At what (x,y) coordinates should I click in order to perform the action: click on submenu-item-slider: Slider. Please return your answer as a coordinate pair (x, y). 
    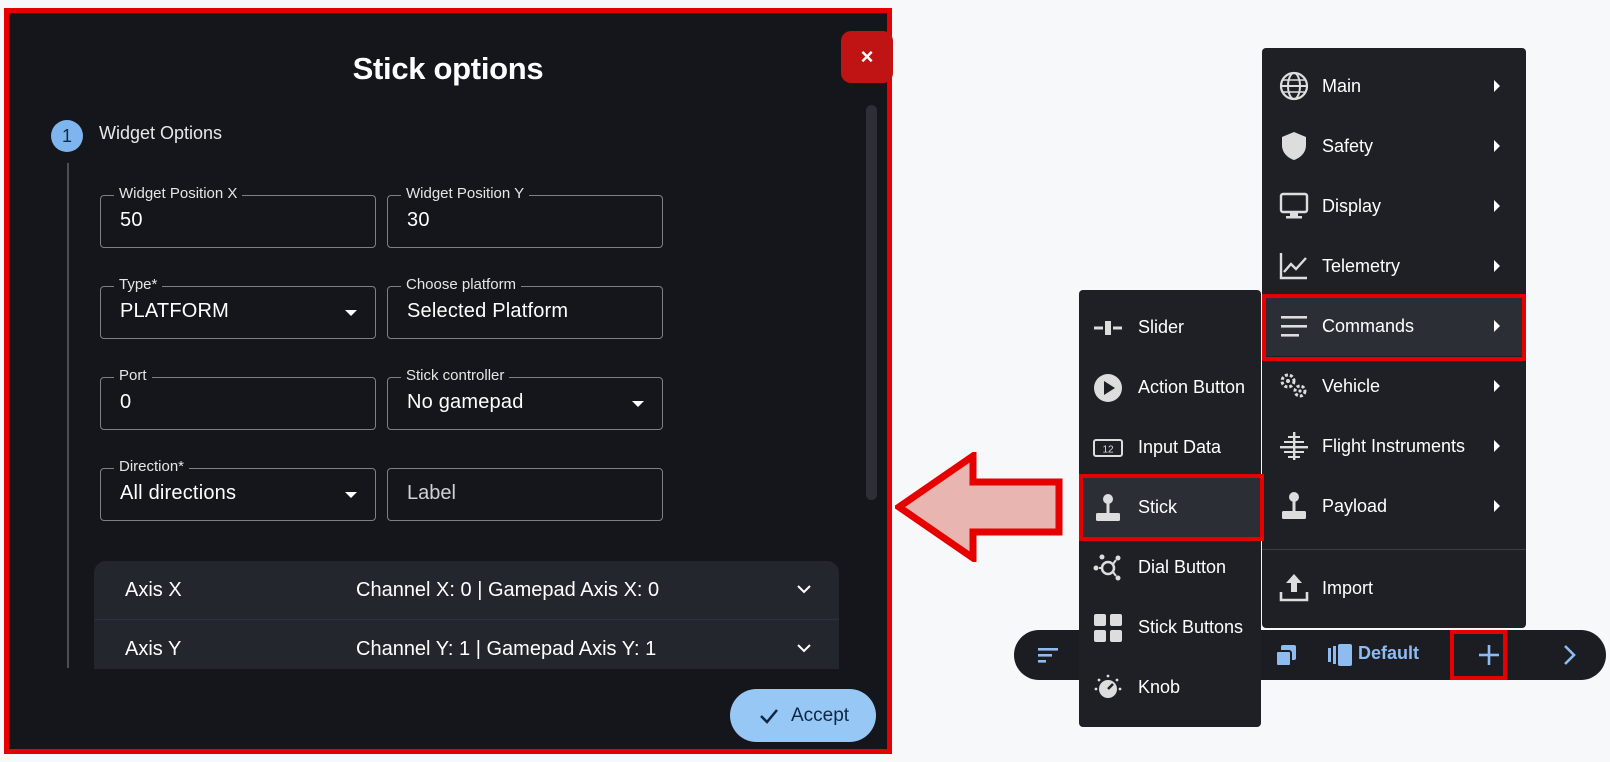
    Looking at the image, I should click on (1170, 328).